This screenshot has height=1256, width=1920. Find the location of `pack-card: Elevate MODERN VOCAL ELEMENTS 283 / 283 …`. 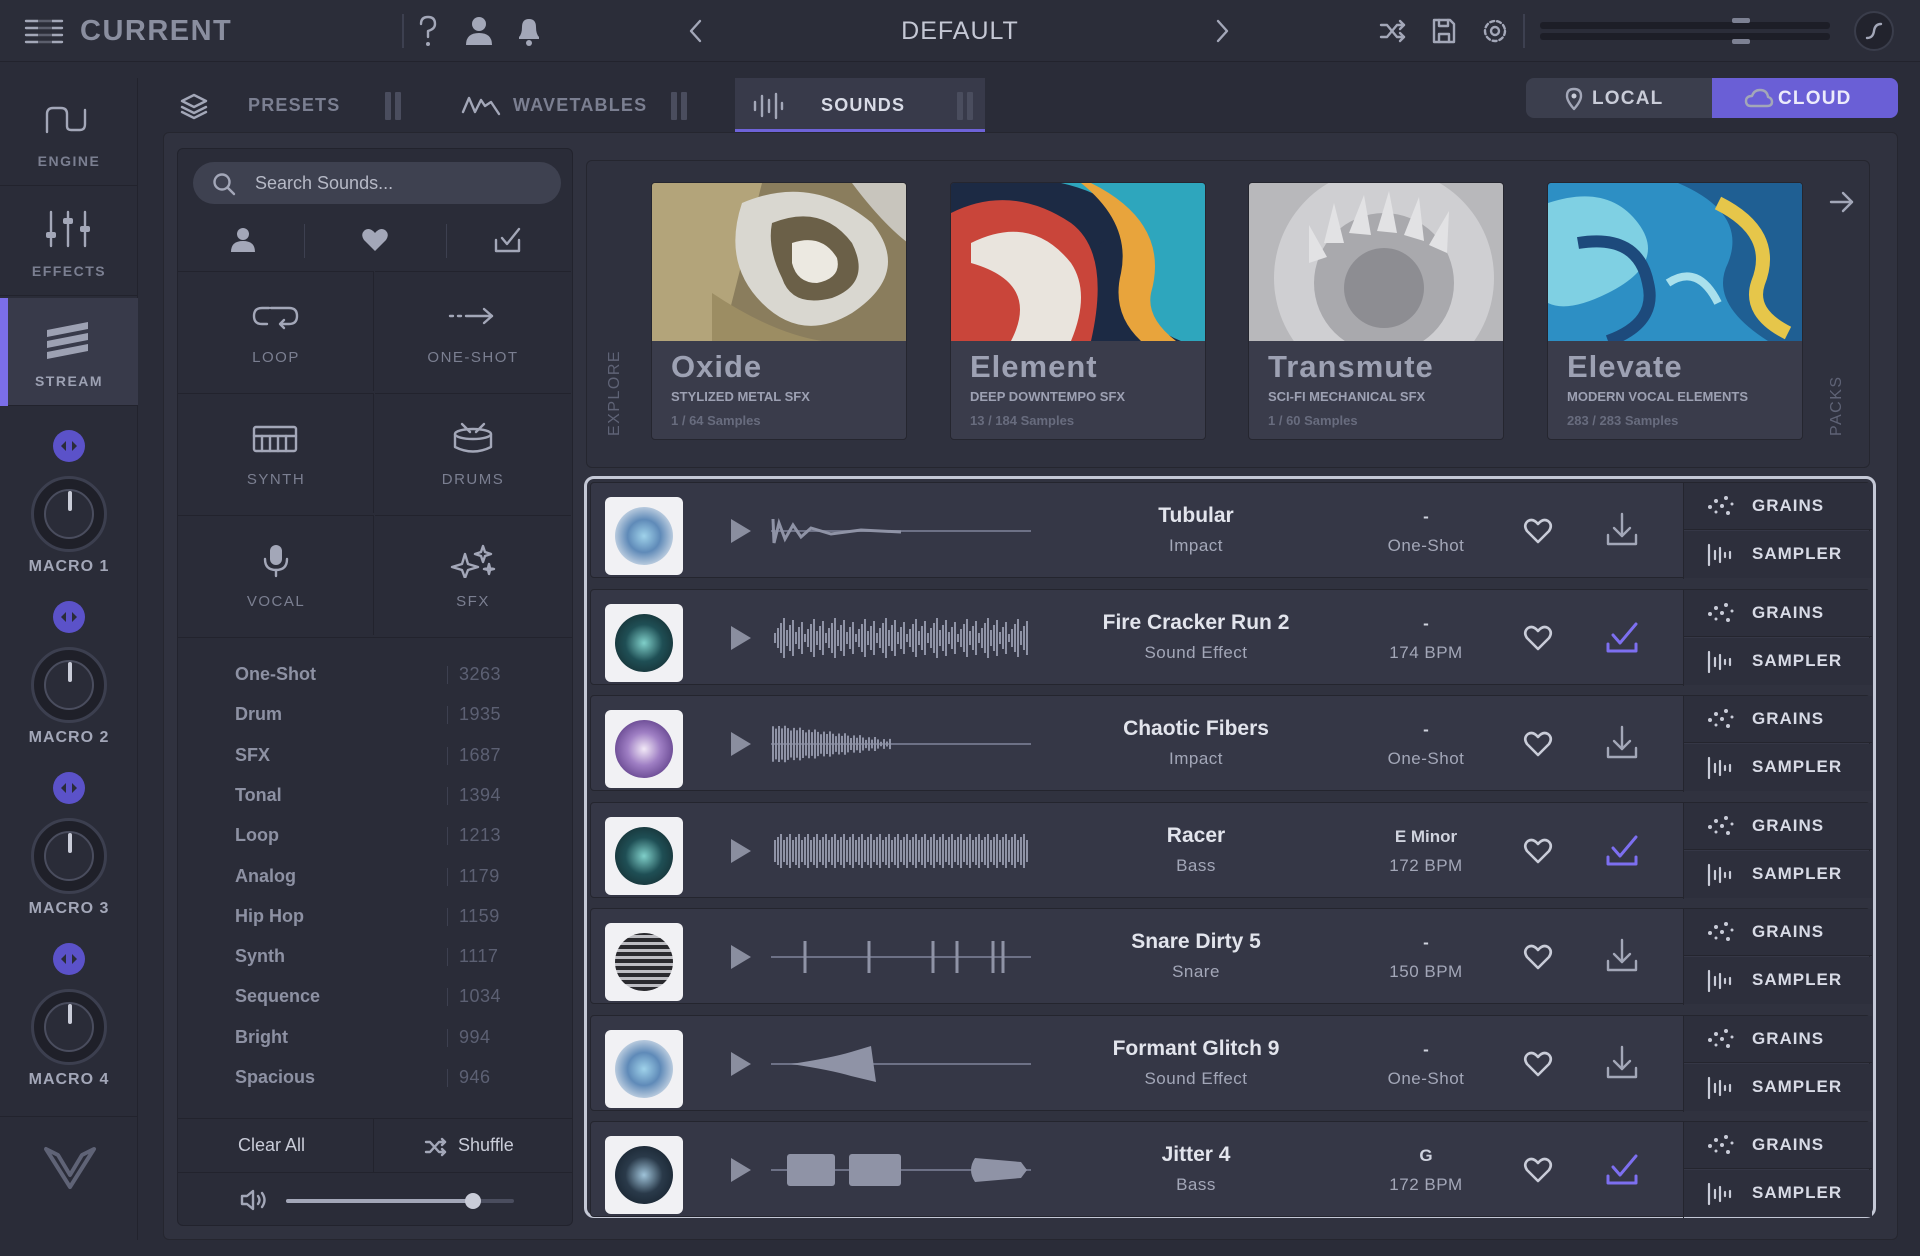

pack-card: Elevate MODERN VOCAL ELEMENTS 283 / 283 … is located at coordinates (1675, 311).